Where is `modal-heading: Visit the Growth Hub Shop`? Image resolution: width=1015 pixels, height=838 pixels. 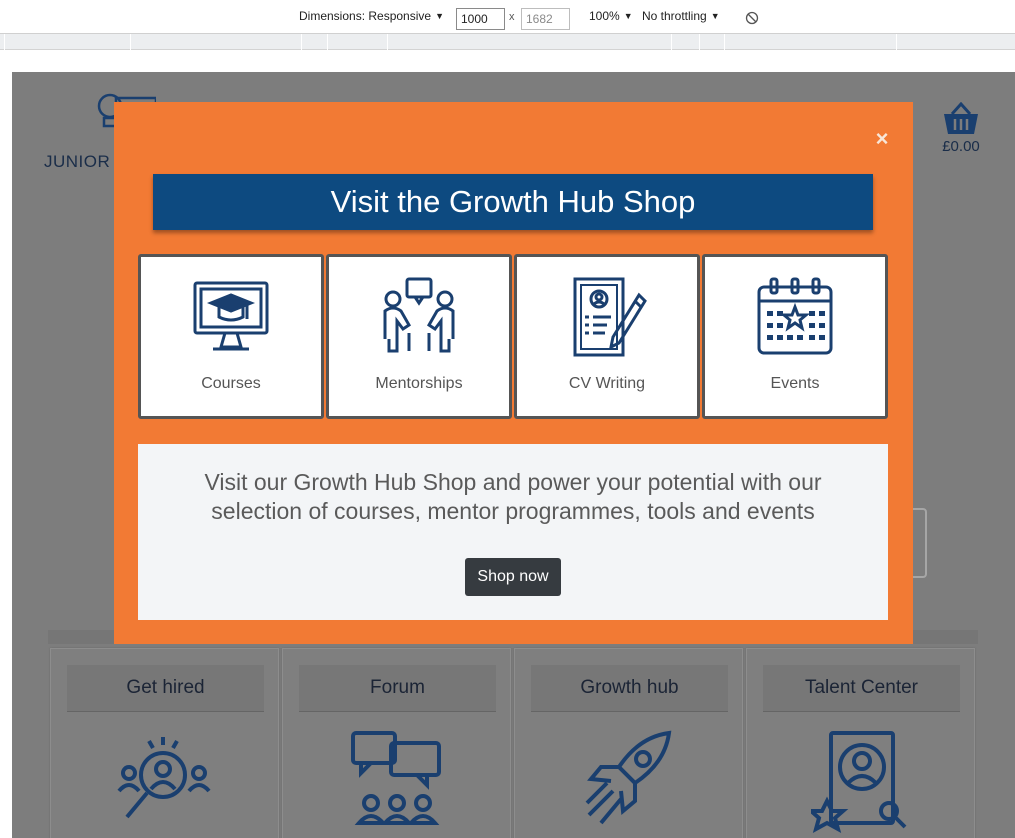 modal-heading: Visit the Growth Hub Shop is located at coordinates (513, 202).